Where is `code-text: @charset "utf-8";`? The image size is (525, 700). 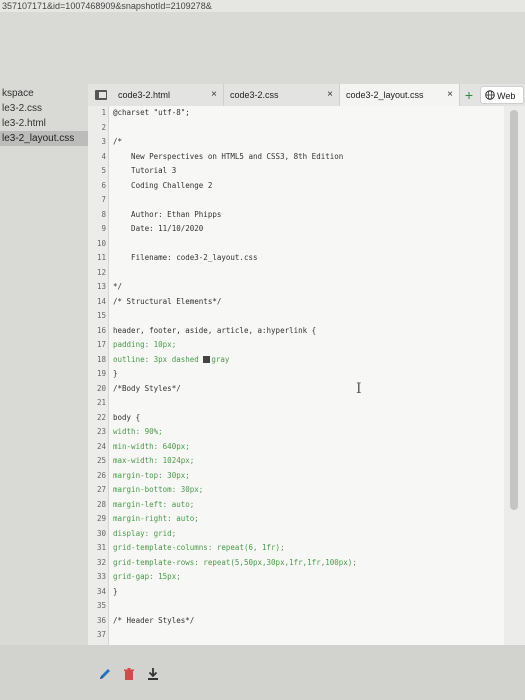
code-text: @charset "utf-8"; is located at coordinates (151, 112).